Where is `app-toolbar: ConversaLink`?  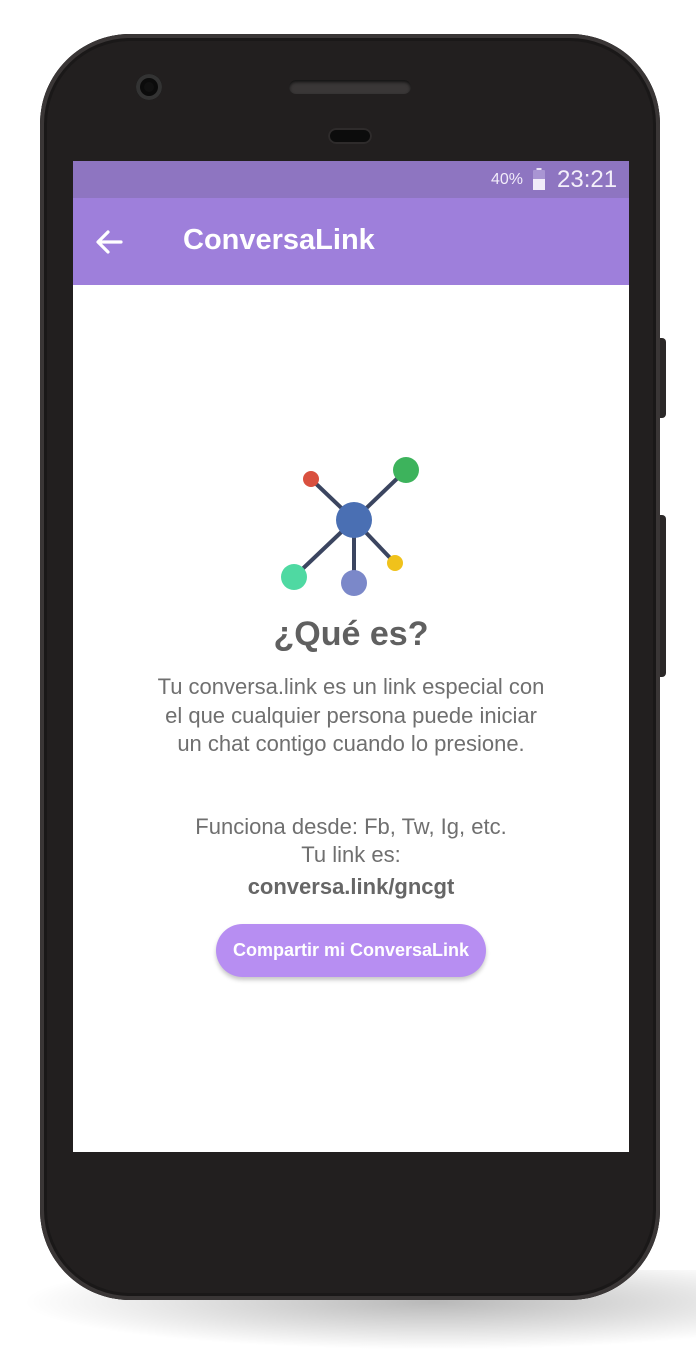 app-toolbar: ConversaLink is located at coordinates (351, 241).